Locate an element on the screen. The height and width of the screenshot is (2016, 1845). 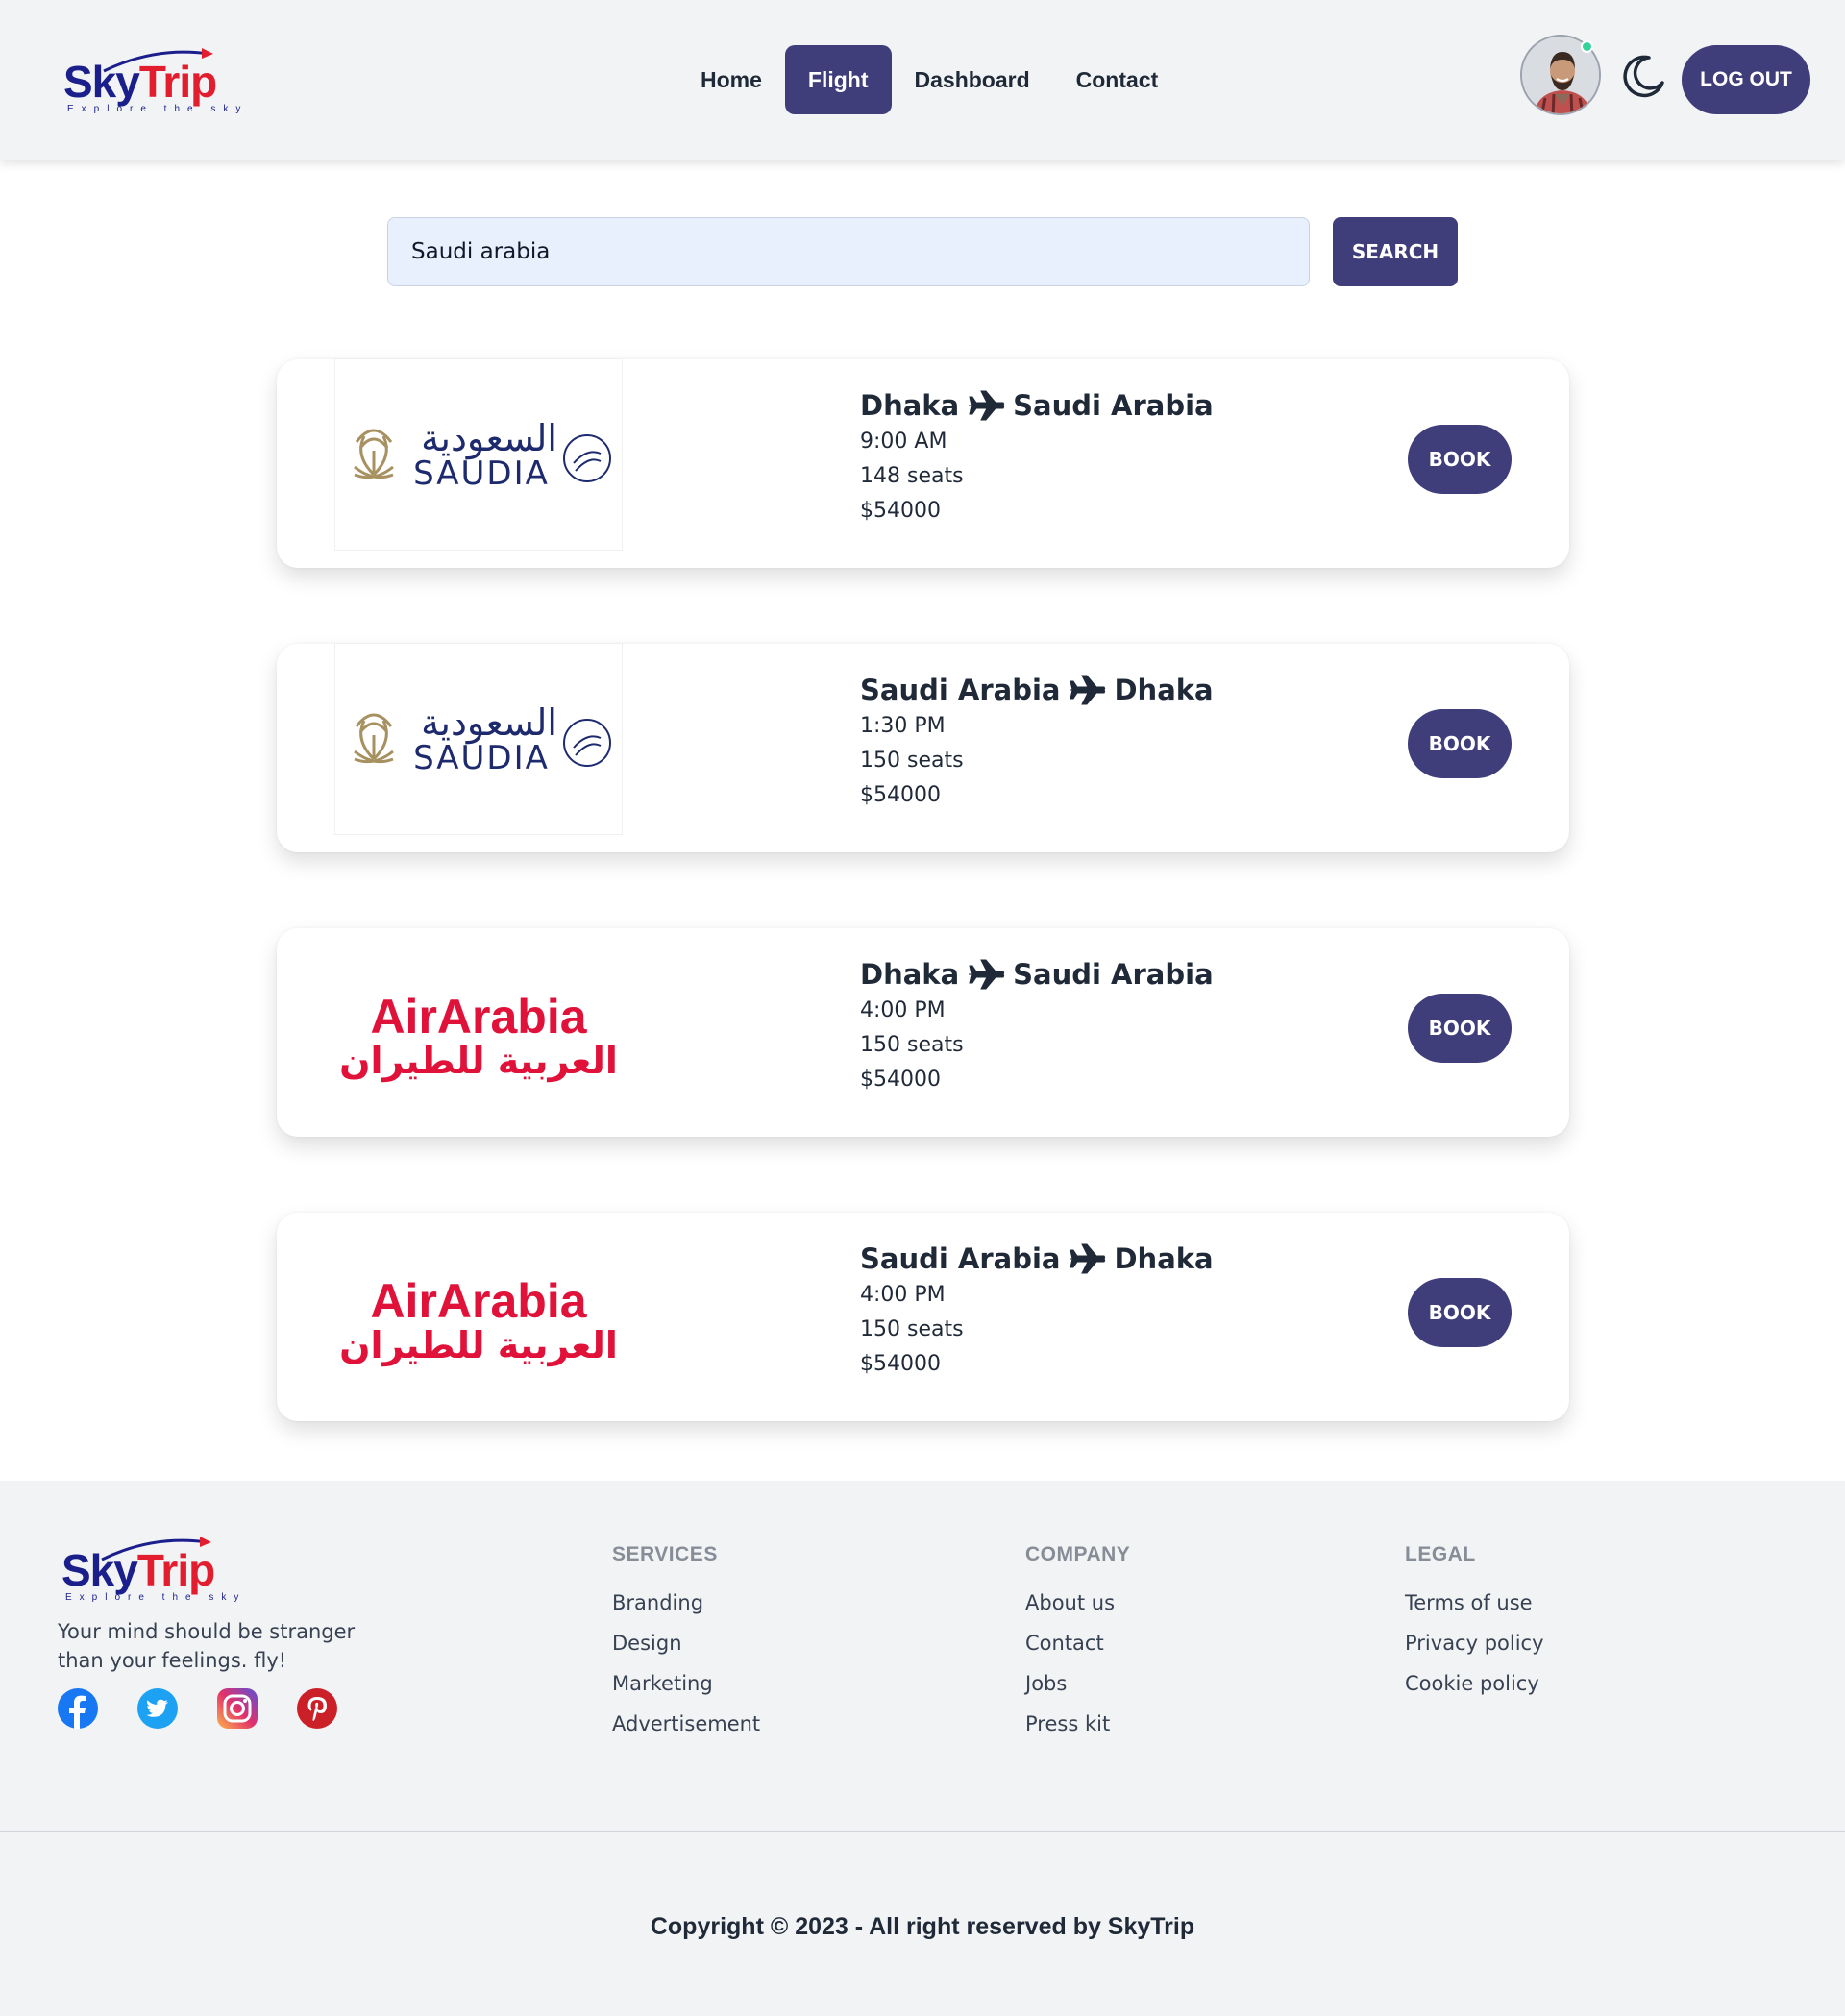
nav-home: Home is located at coordinates (731, 80).